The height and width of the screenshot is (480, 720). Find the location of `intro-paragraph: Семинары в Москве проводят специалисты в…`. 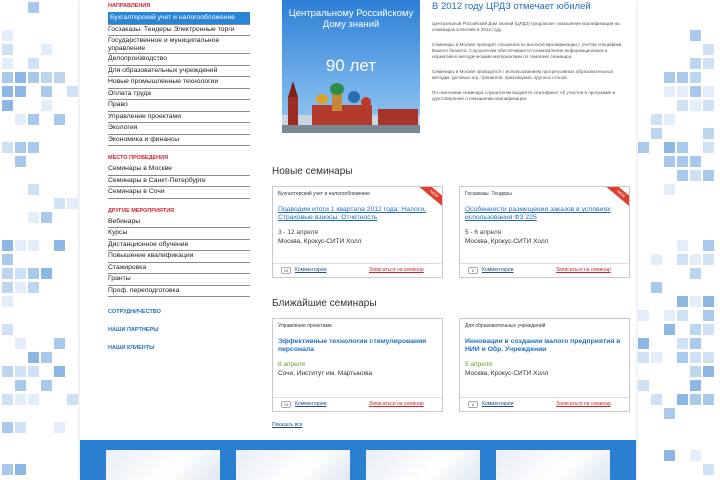

intro-paragraph: Семинары в Москве проводят специалисты в… is located at coordinates (527, 50).